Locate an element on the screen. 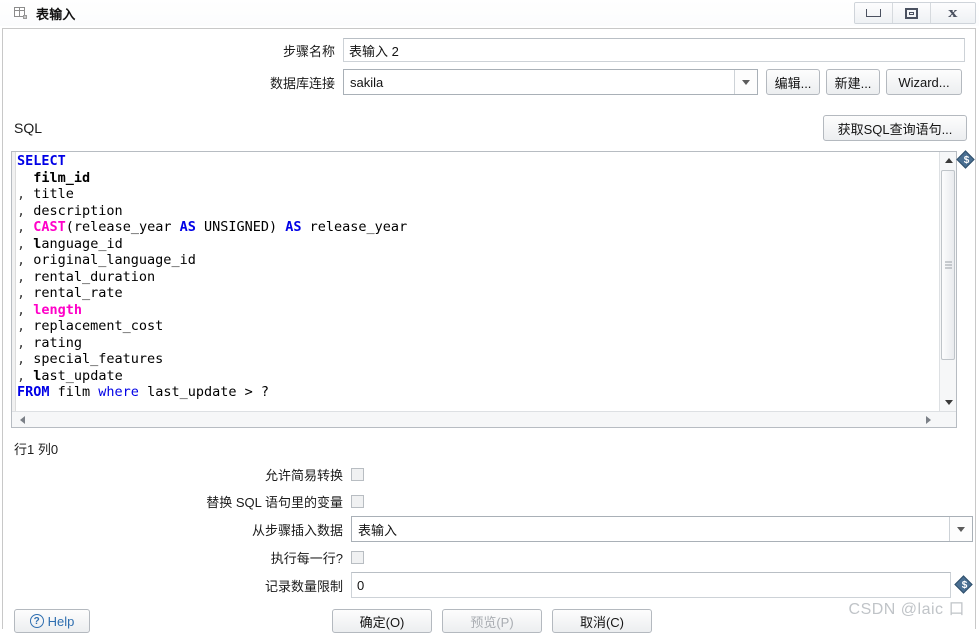 The height and width of the screenshot is (633, 979). limit-value: 0 is located at coordinates (361, 585).